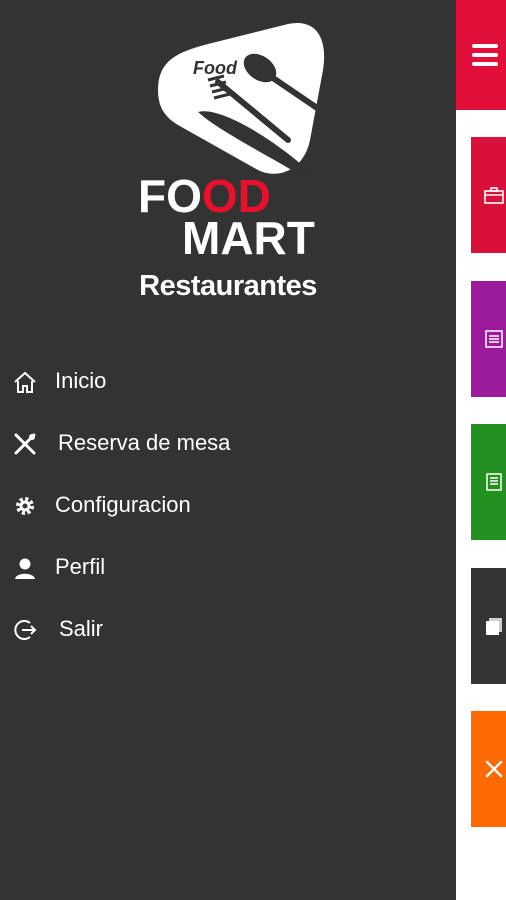  Describe the element at coordinates (123, 504) in the screenshot. I see `menu-label-configuracion: Configuracion` at that location.